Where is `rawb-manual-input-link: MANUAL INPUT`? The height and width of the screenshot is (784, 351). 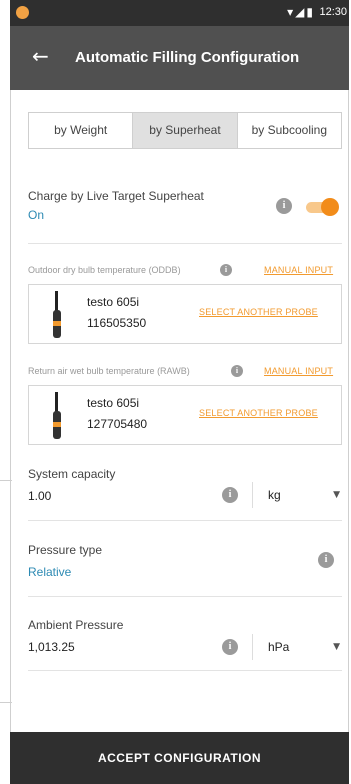
rawb-manual-input-link: MANUAL INPUT is located at coordinates (298, 371).